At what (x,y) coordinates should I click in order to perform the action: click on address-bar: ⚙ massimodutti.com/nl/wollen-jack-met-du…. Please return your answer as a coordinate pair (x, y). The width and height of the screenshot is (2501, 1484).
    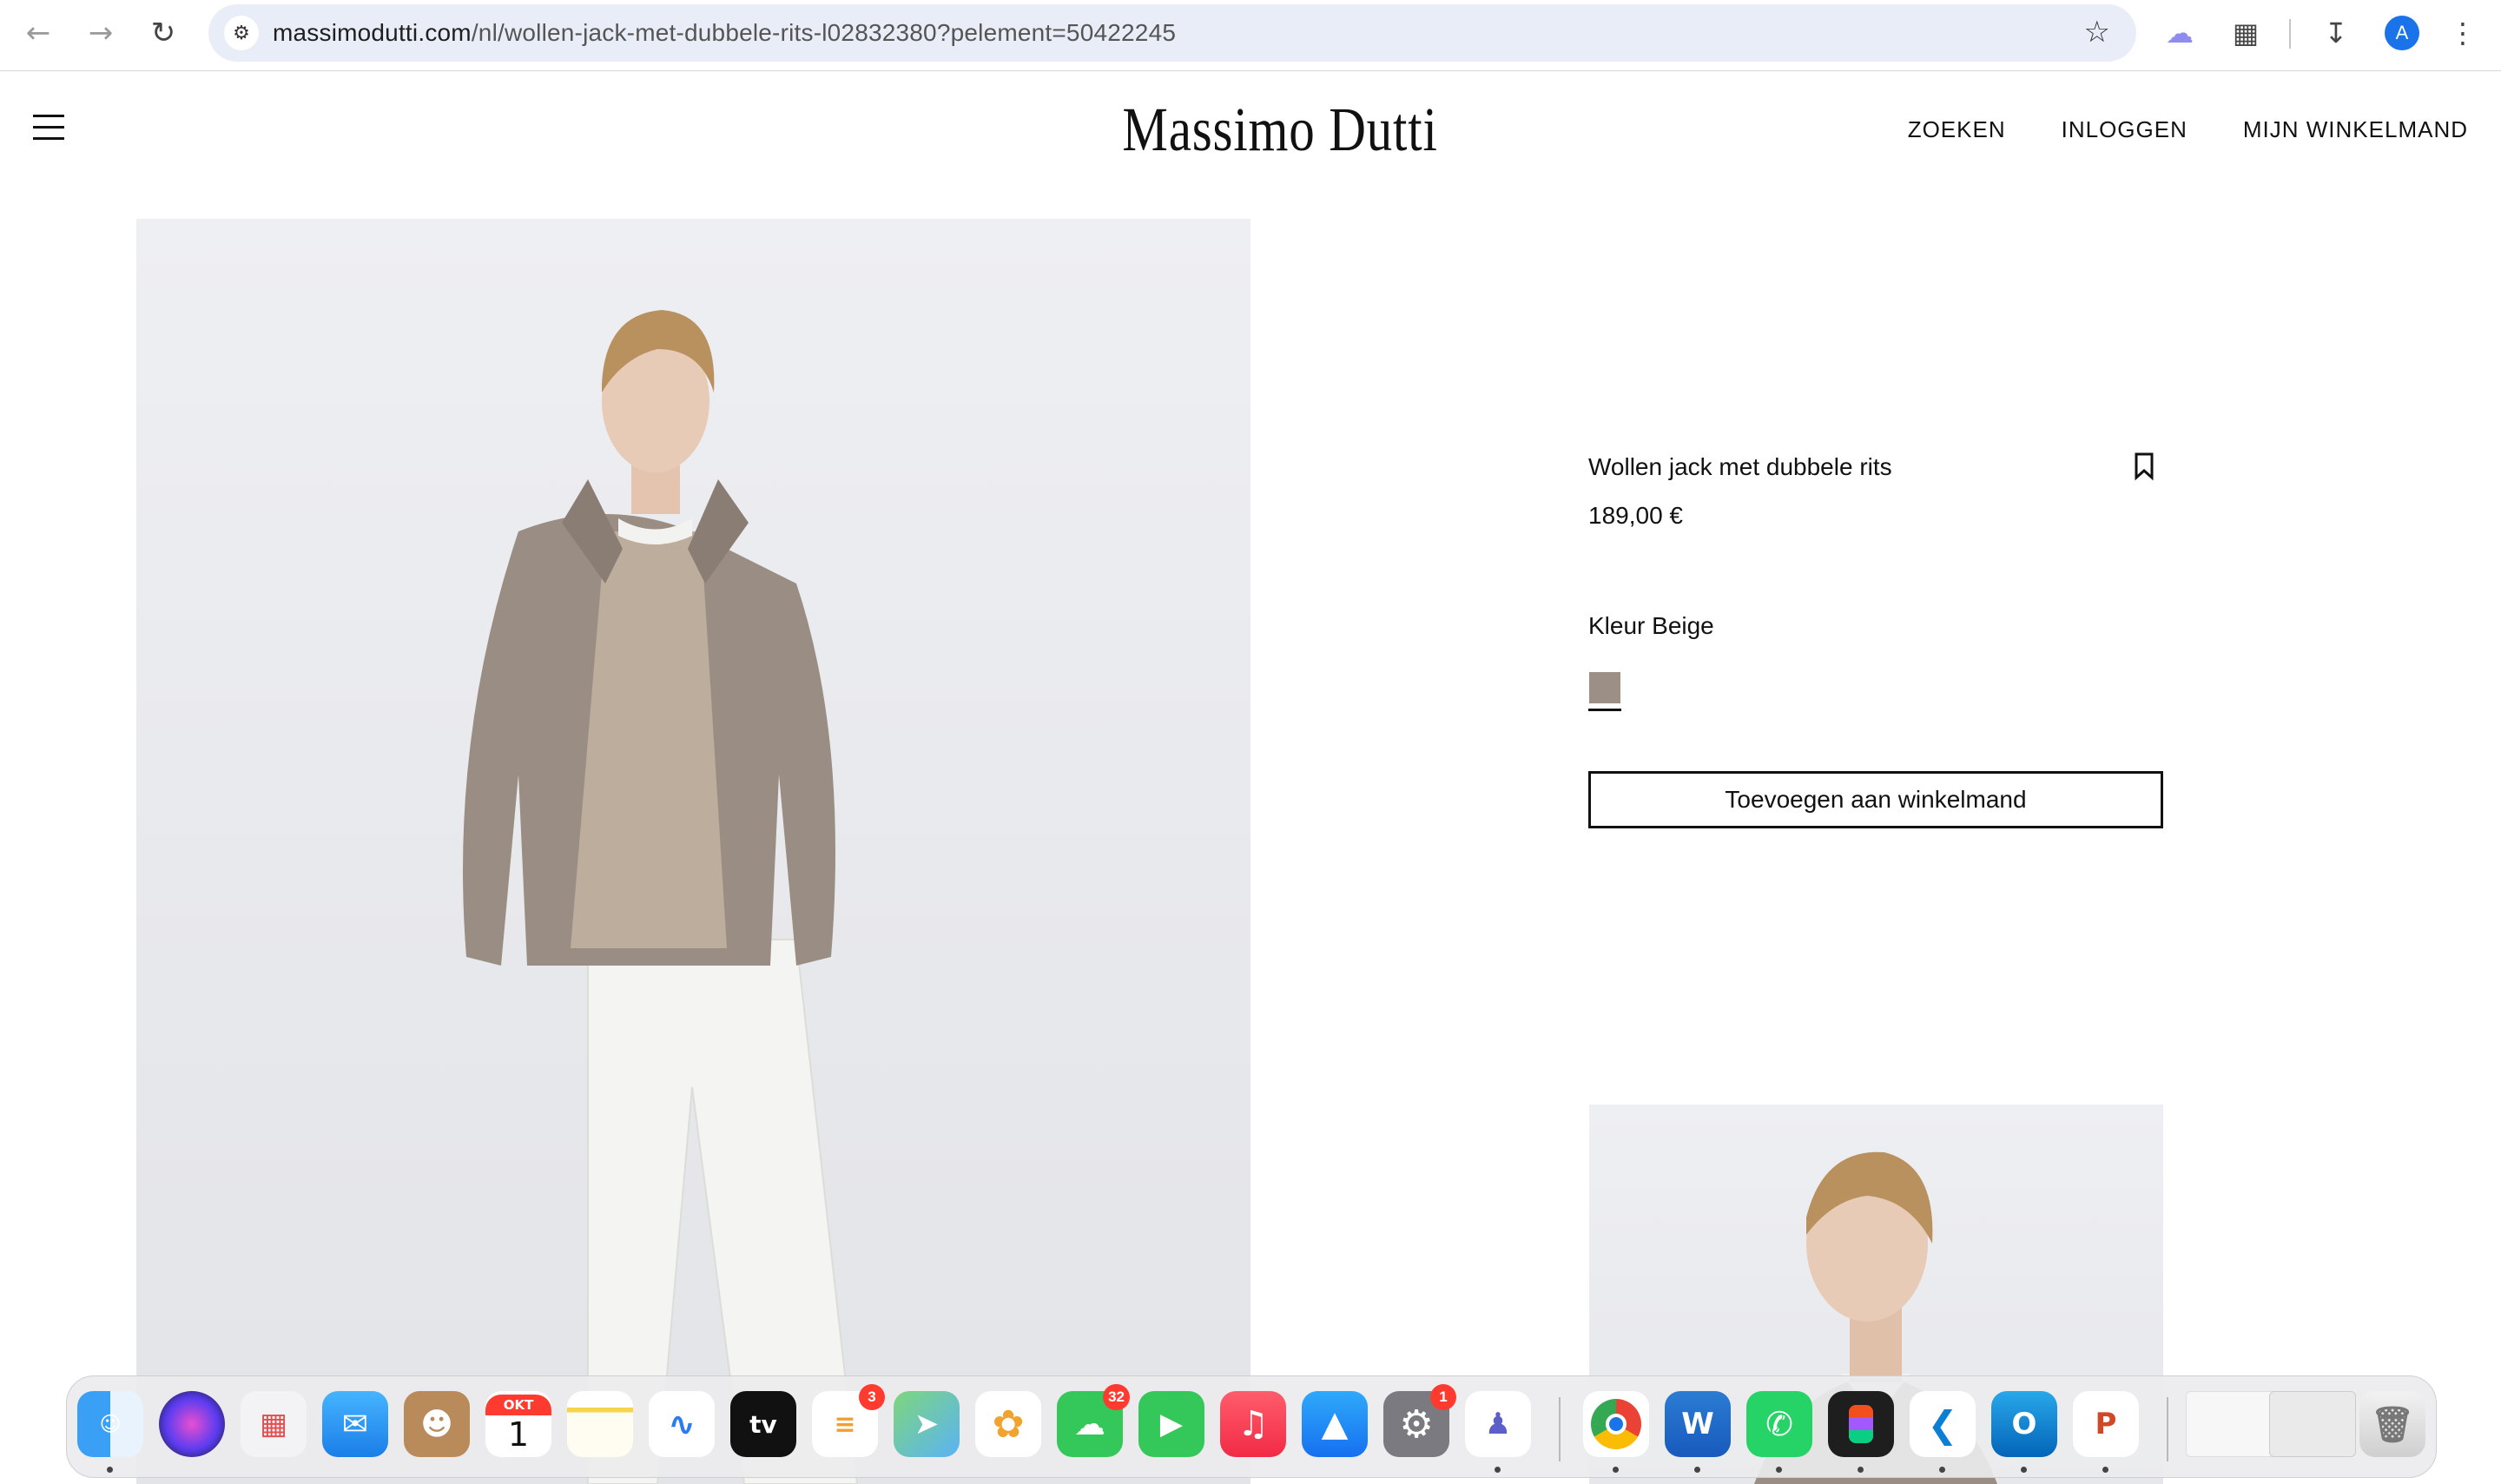
    Looking at the image, I should click on (1172, 33).